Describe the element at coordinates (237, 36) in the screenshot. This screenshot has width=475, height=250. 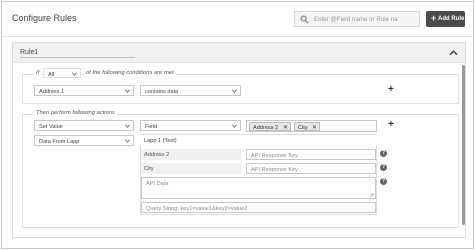
I see `header-divider` at that location.